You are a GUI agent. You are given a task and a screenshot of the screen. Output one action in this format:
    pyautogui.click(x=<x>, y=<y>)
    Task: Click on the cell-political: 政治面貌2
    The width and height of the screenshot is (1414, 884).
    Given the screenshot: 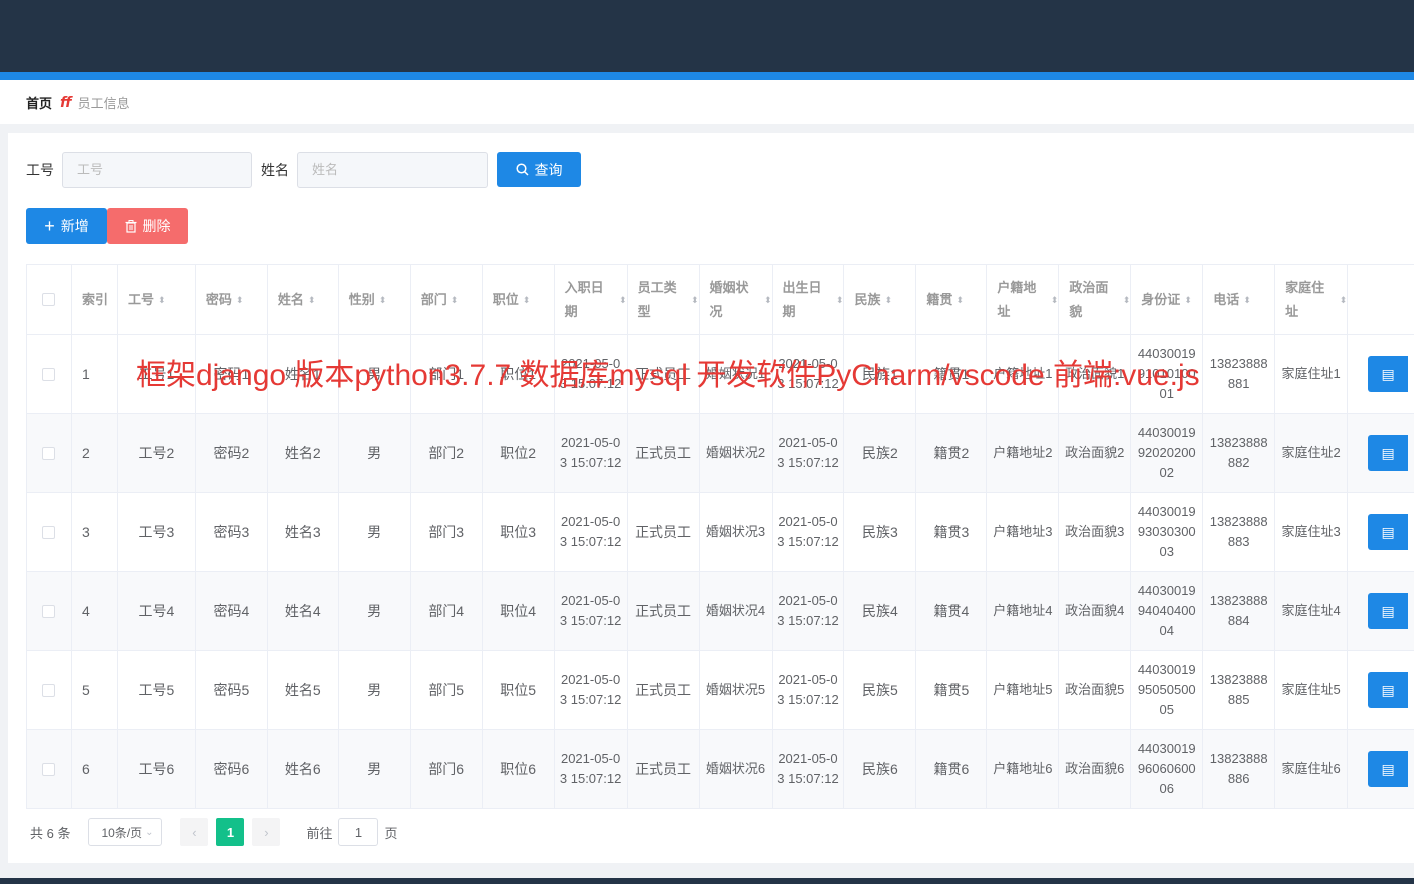 What is the action you would take?
    pyautogui.click(x=1095, y=453)
    